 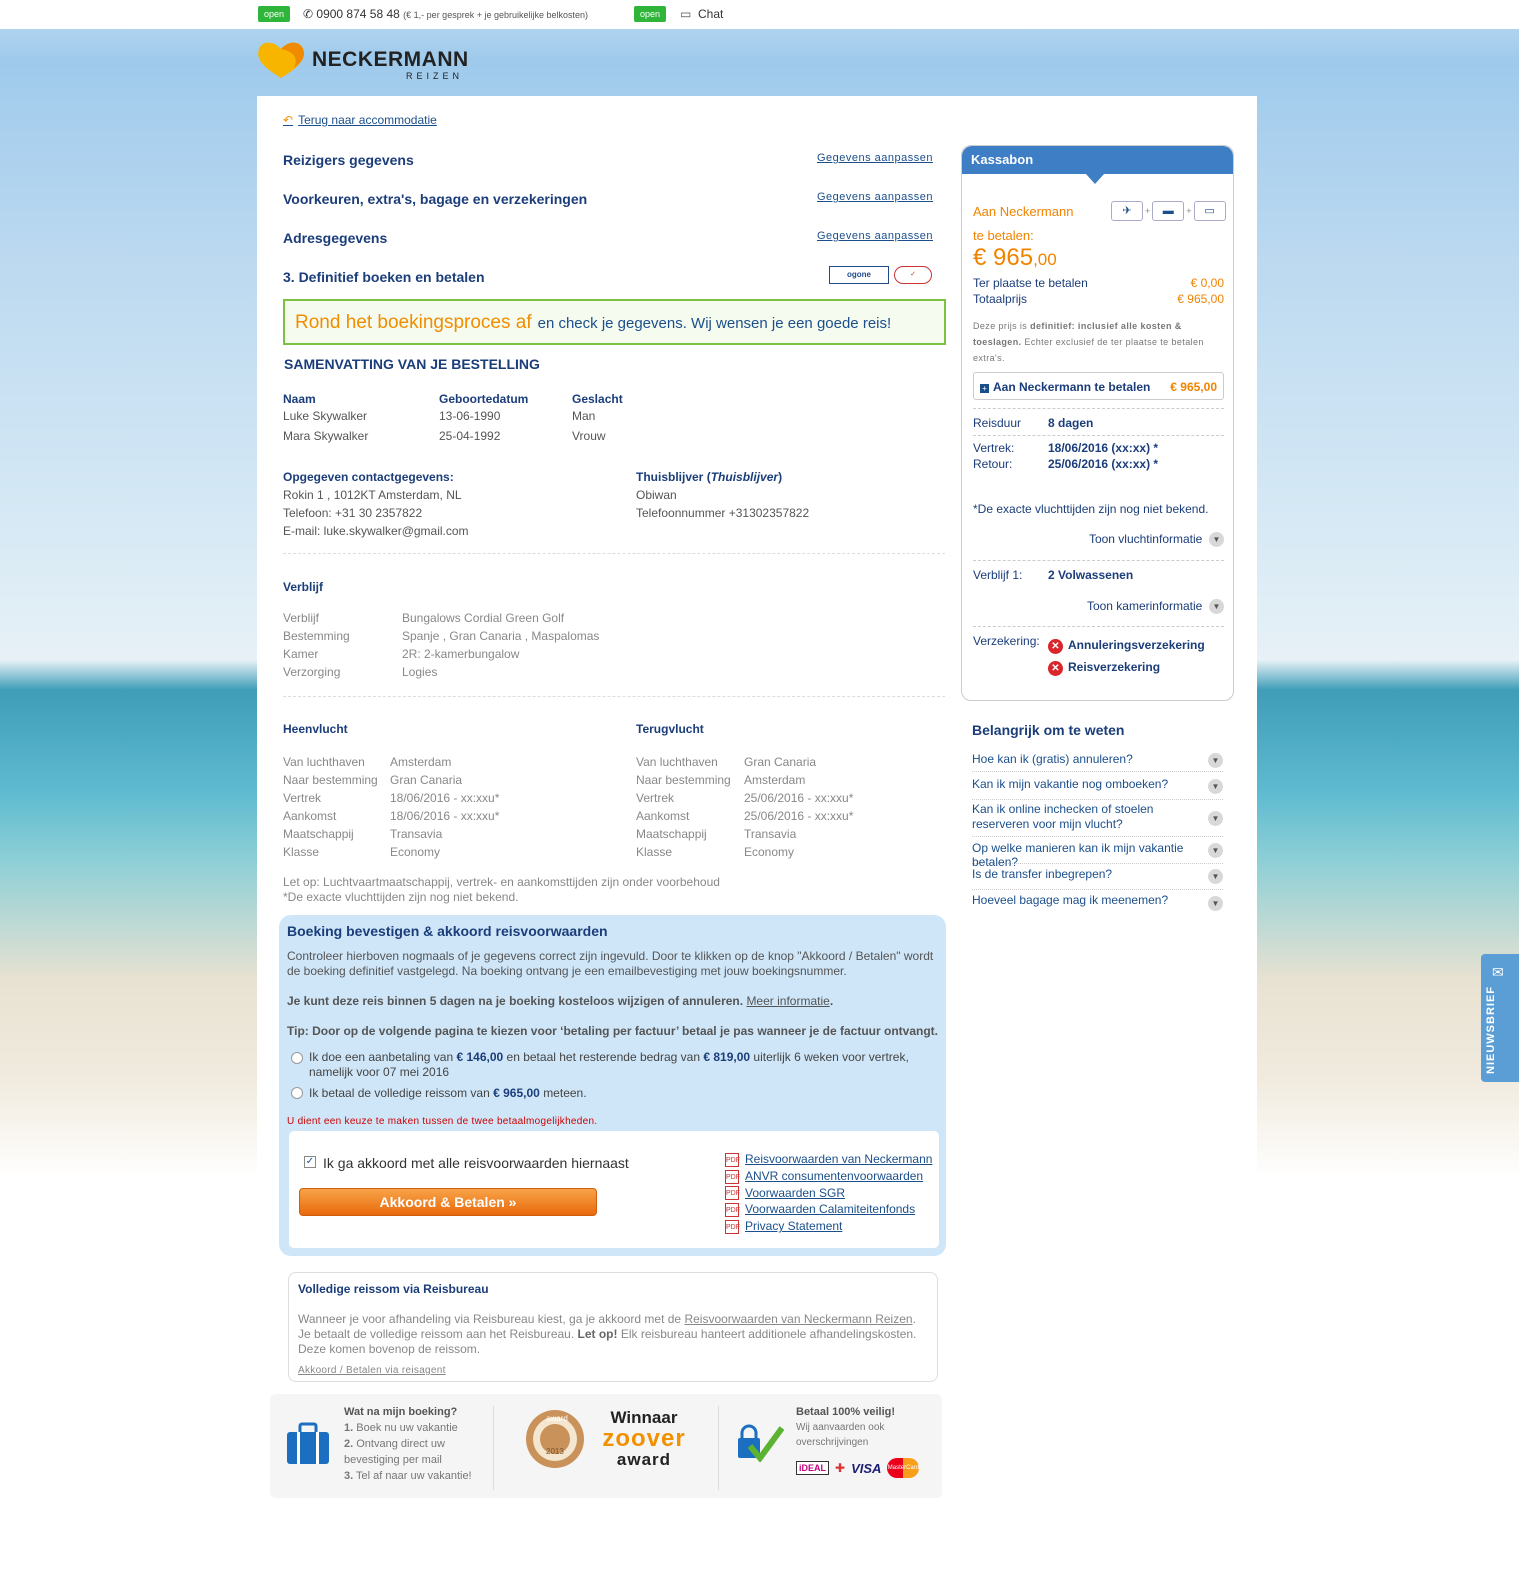 I want to click on faq-item: Hoe kan ik (gratis) annuleren? ▼, so click(x=1097, y=761).